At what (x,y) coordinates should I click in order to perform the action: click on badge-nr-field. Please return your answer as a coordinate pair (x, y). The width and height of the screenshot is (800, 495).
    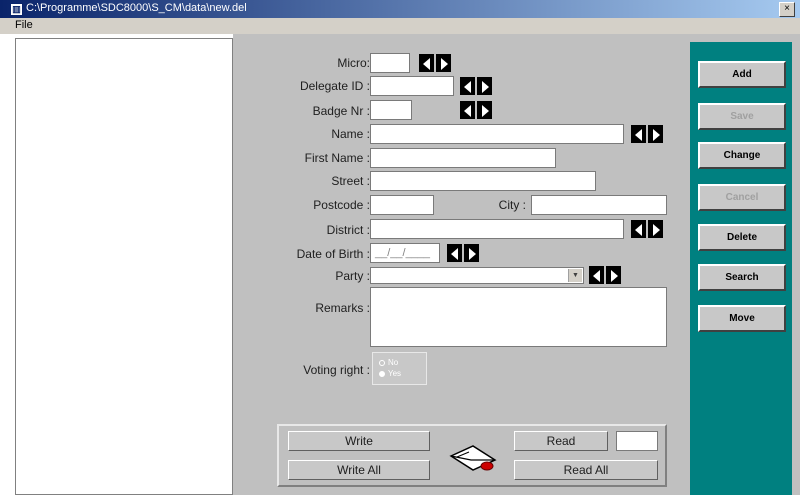
    Looking at the image, I should click on (391, 110).